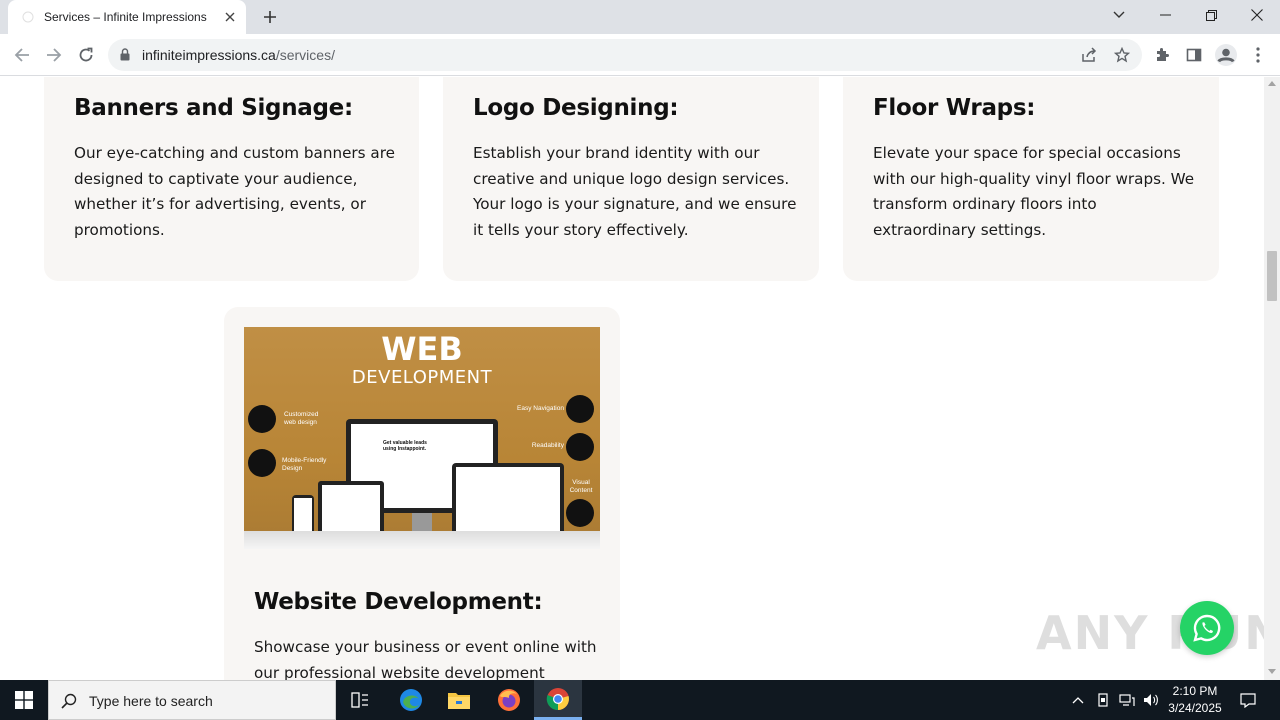 The width and height of the screenshot is (1280, 720). What do you see at coordinates (508, 500) in the screenshot?
I see `laptop-illustration` at bounding box center [508, 500].